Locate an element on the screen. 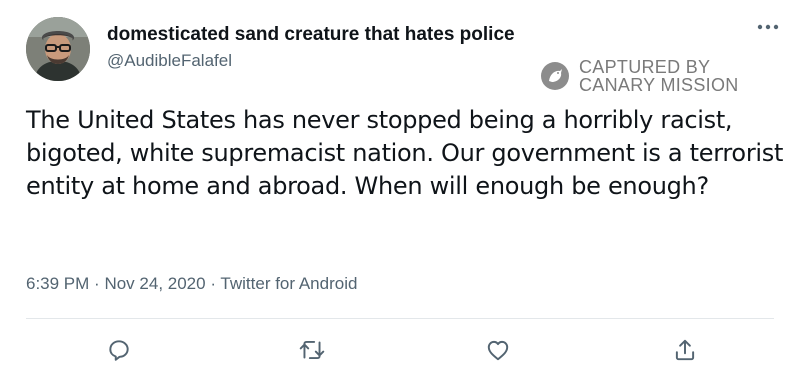  canary-bird-icon is located at coordinates (555, 76).